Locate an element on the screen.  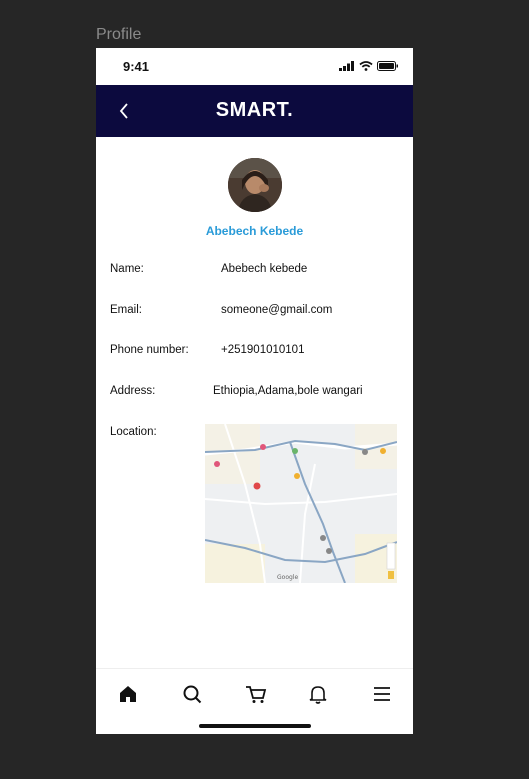
wifi-icon is located at coordinates (366, 66).